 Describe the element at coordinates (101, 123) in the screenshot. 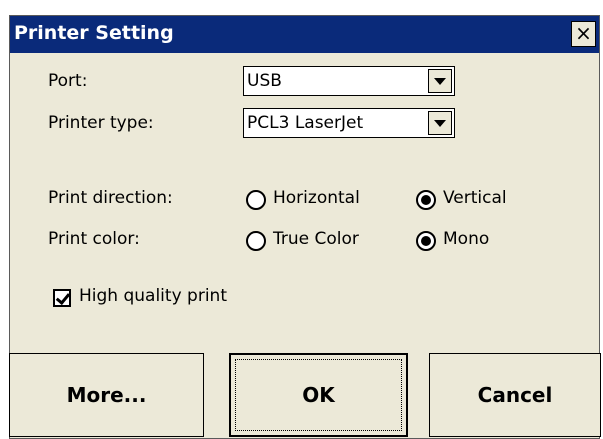

I see `printer-type-label: Printer type:` at that location.